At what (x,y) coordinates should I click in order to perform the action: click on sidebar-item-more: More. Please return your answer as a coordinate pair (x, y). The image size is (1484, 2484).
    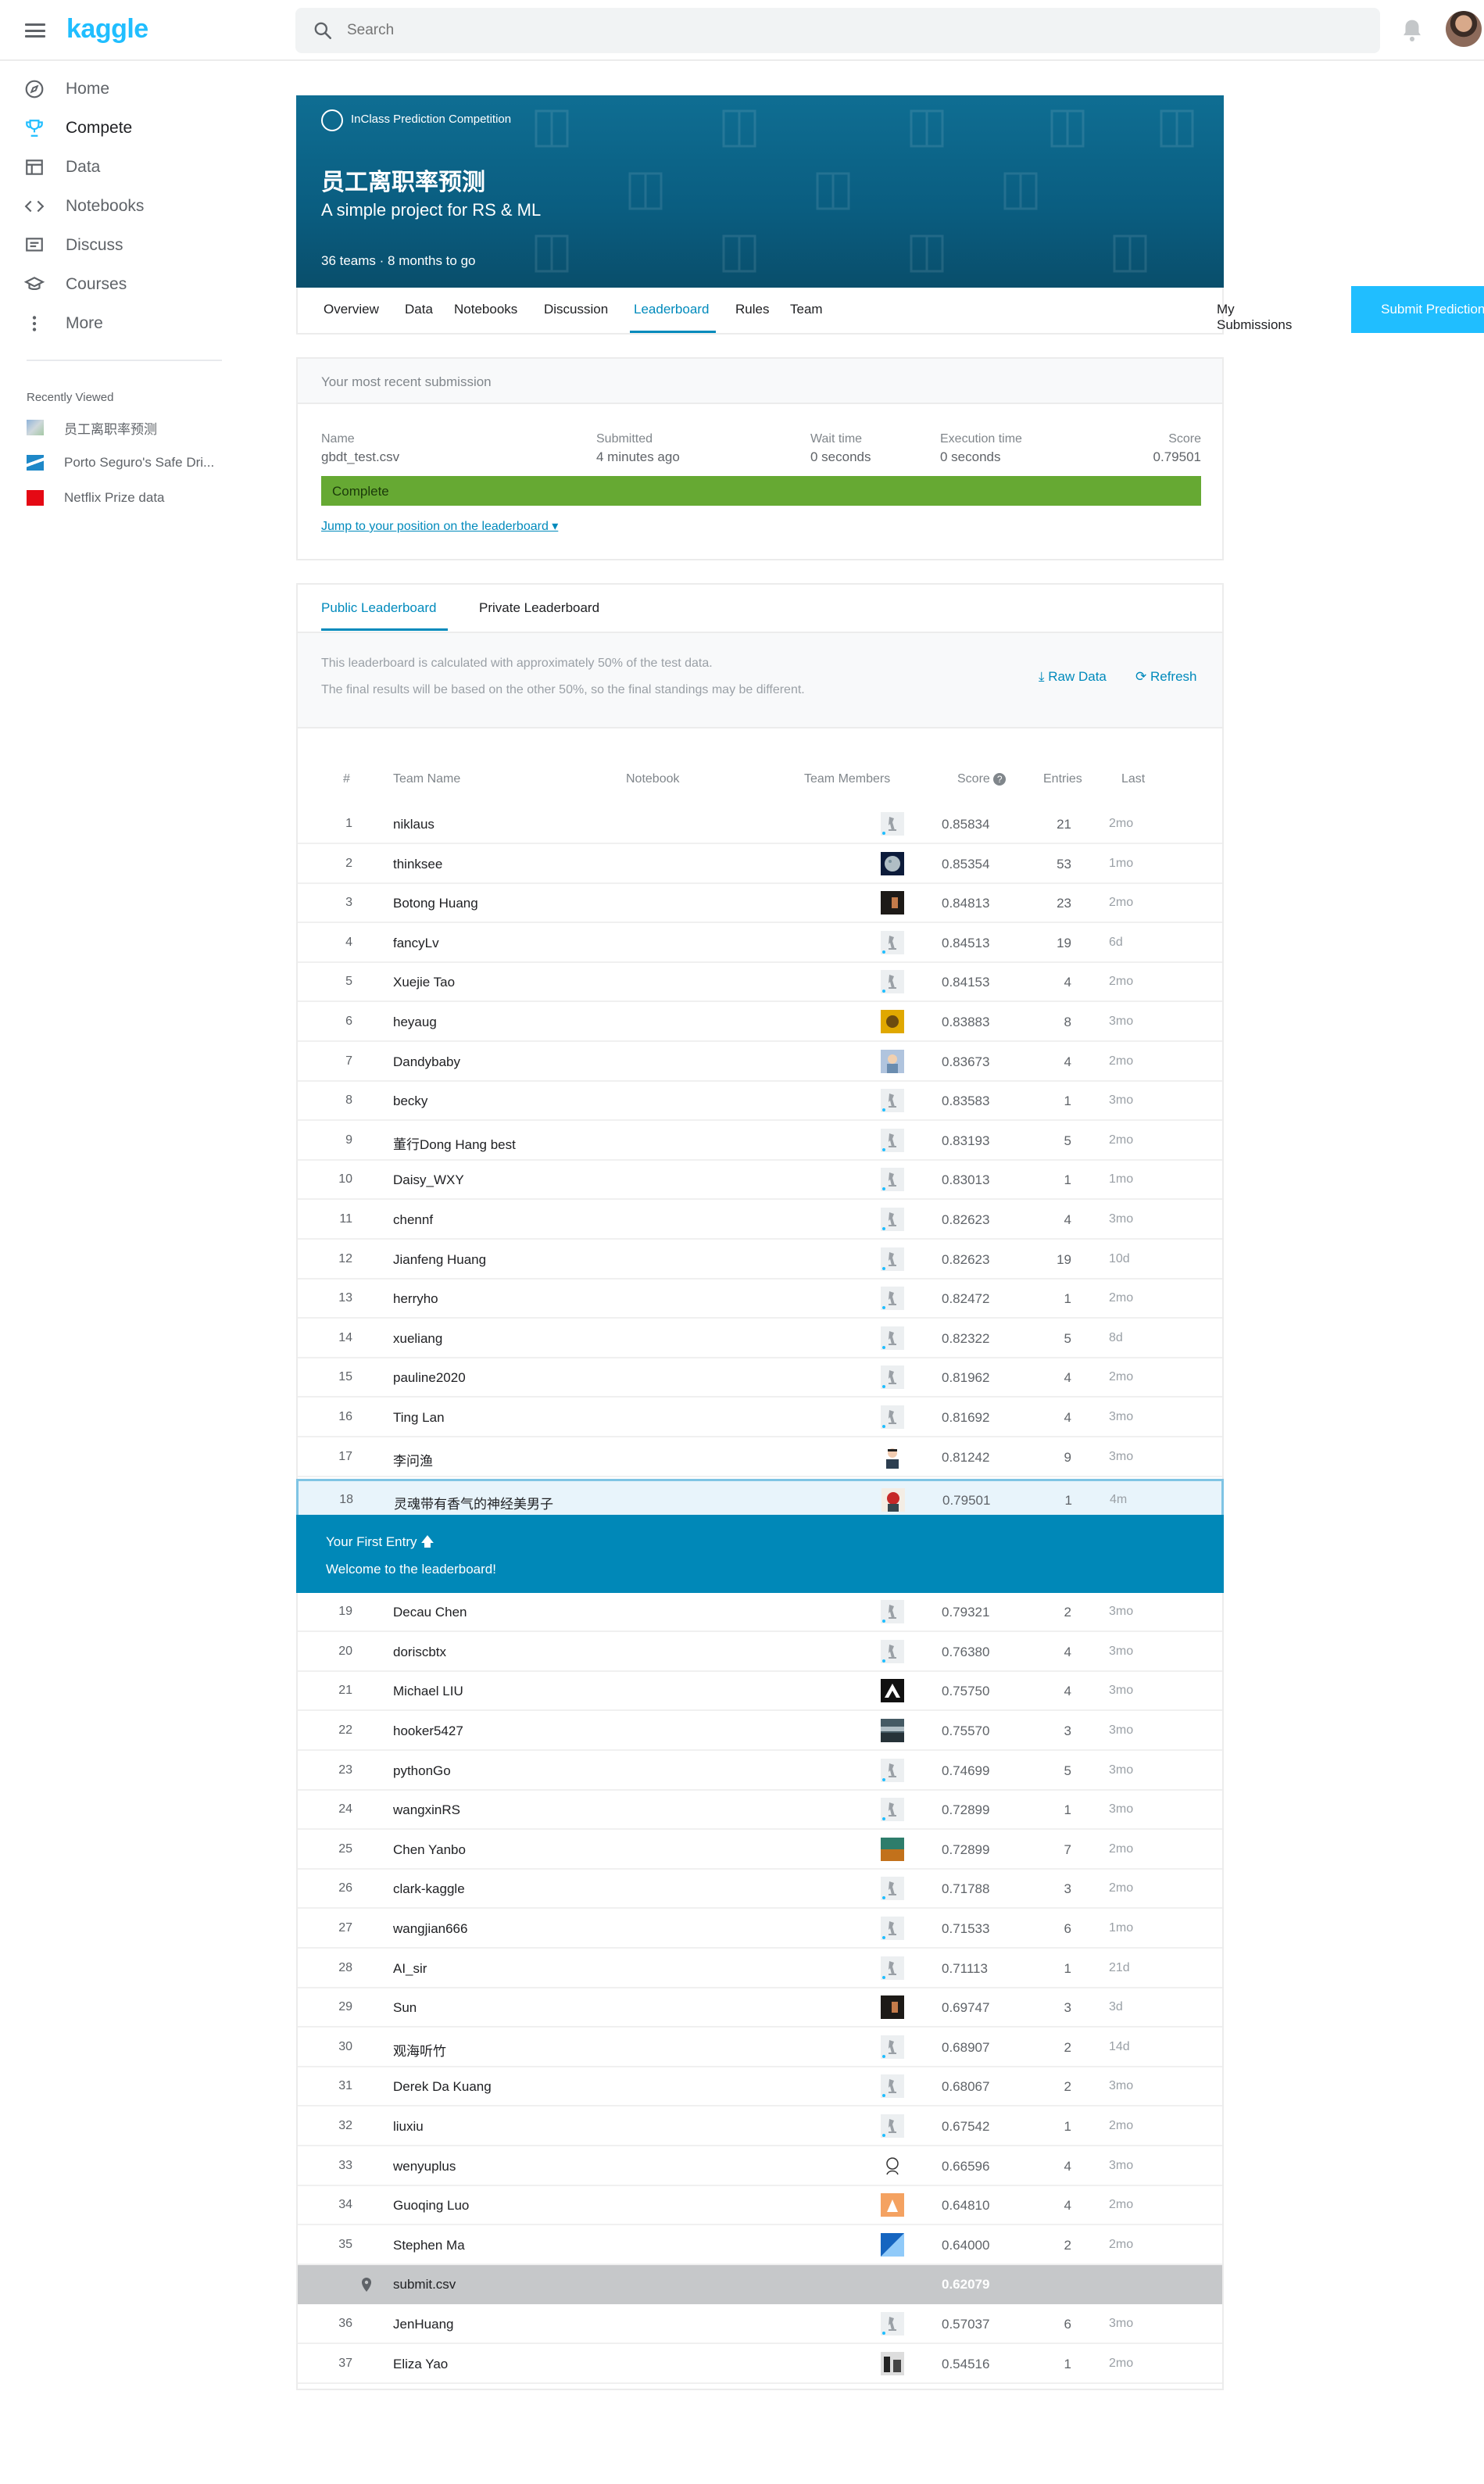
    Looking at the image, I should click on (125, 323).